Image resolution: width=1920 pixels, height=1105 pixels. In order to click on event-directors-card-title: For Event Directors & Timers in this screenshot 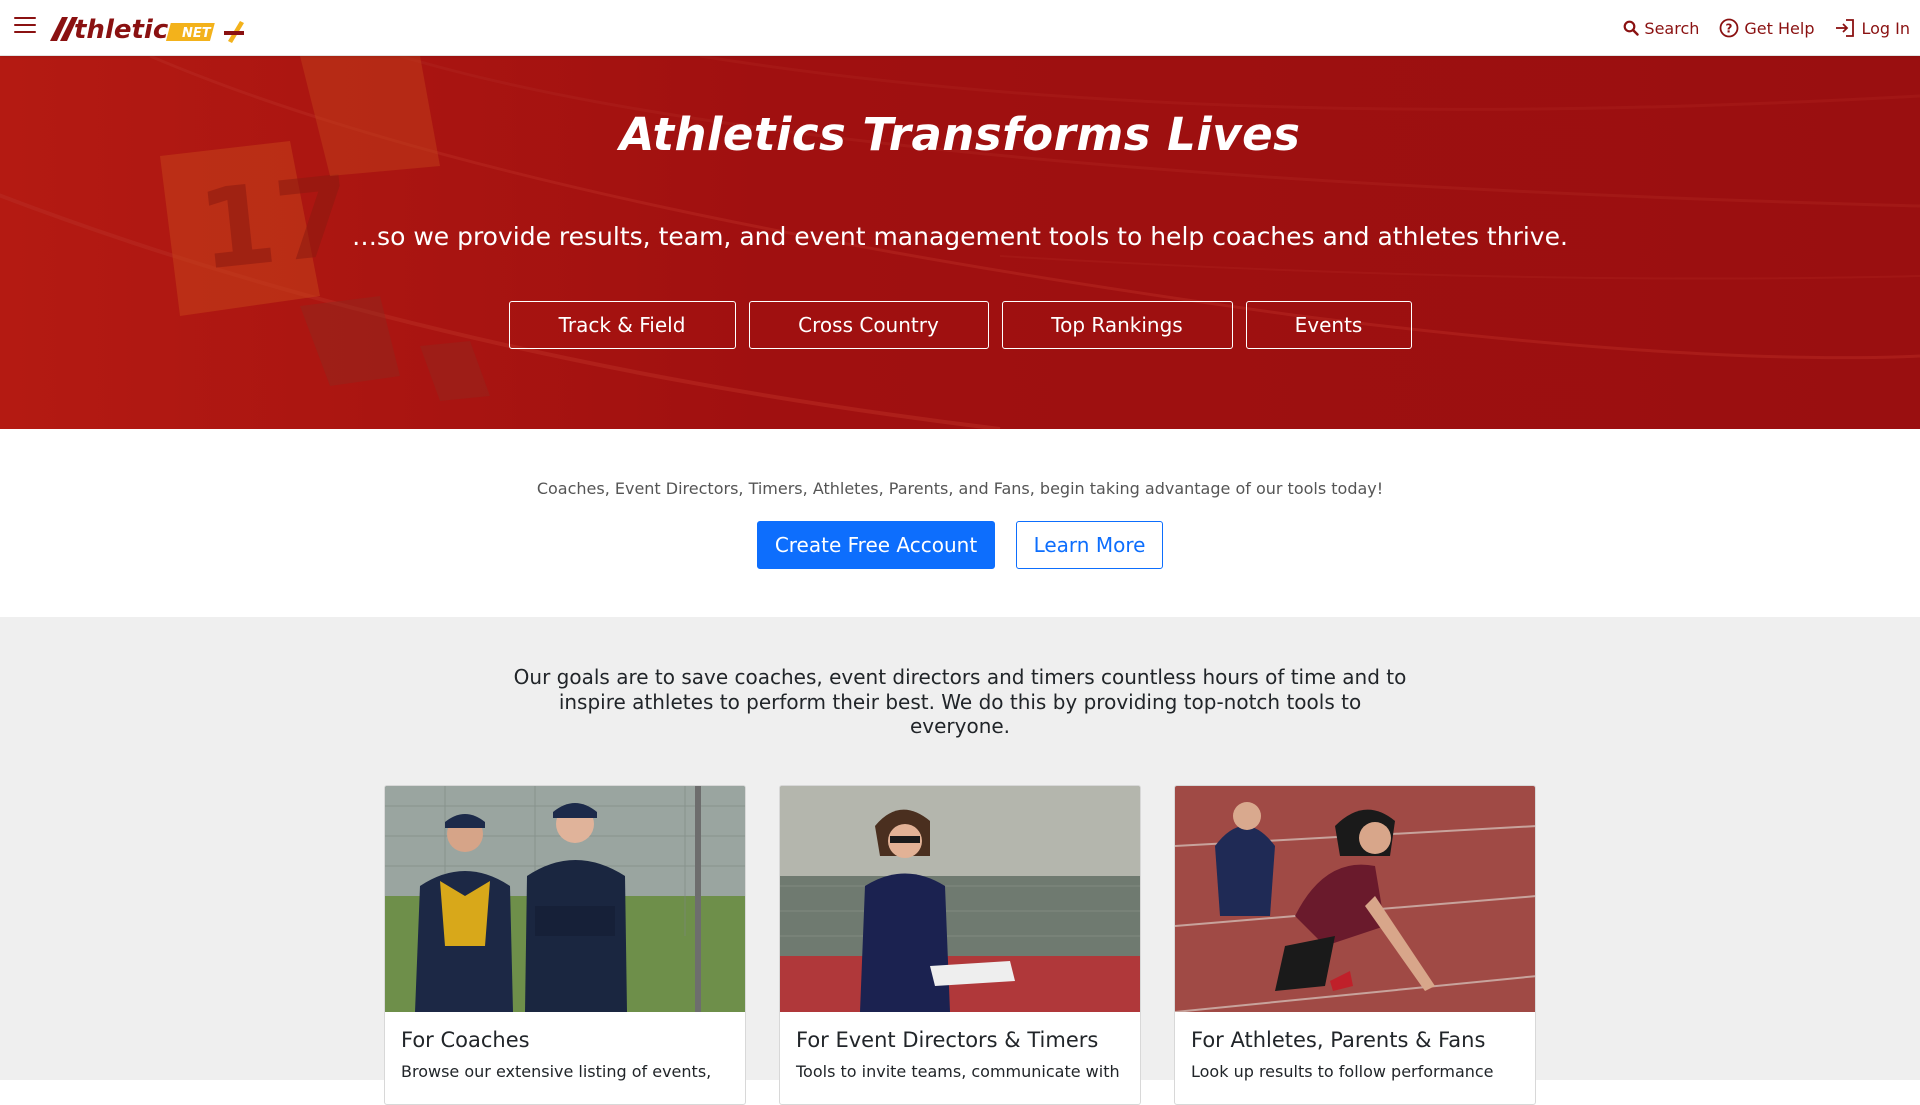, I will do `click(947, 1040)`.